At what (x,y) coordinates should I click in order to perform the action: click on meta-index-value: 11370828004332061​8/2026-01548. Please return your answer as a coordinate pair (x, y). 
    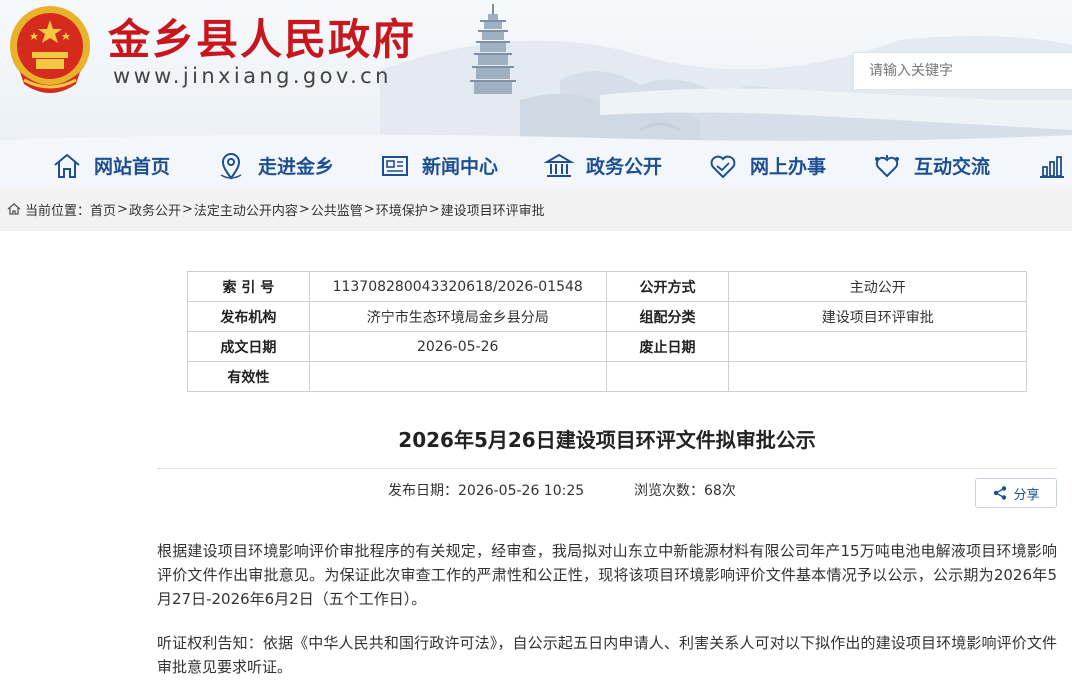
    Looking at the image, I should click on (457, 286).